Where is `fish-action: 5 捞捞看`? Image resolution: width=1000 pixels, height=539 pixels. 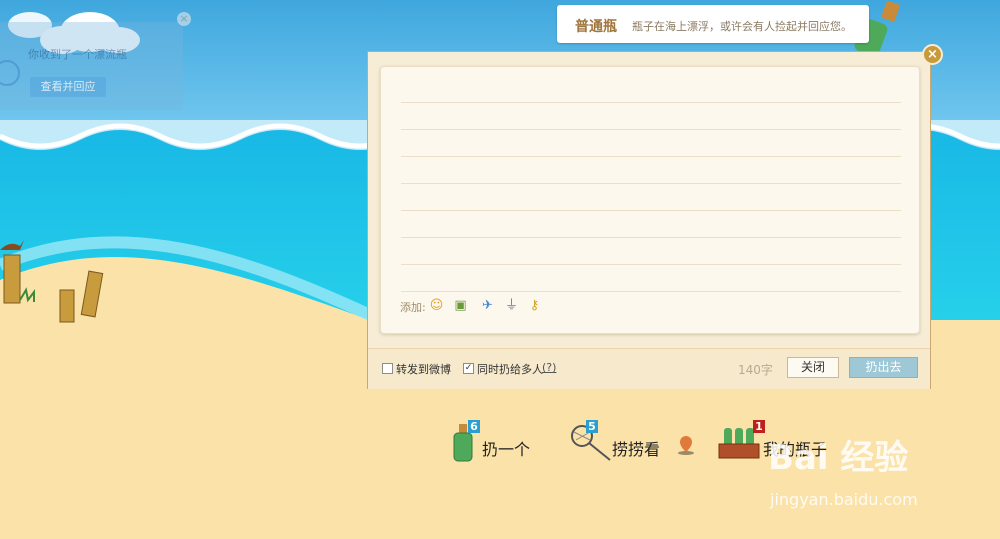 fish-action: 5 捞捞看 is located at coordinates (635, 440).